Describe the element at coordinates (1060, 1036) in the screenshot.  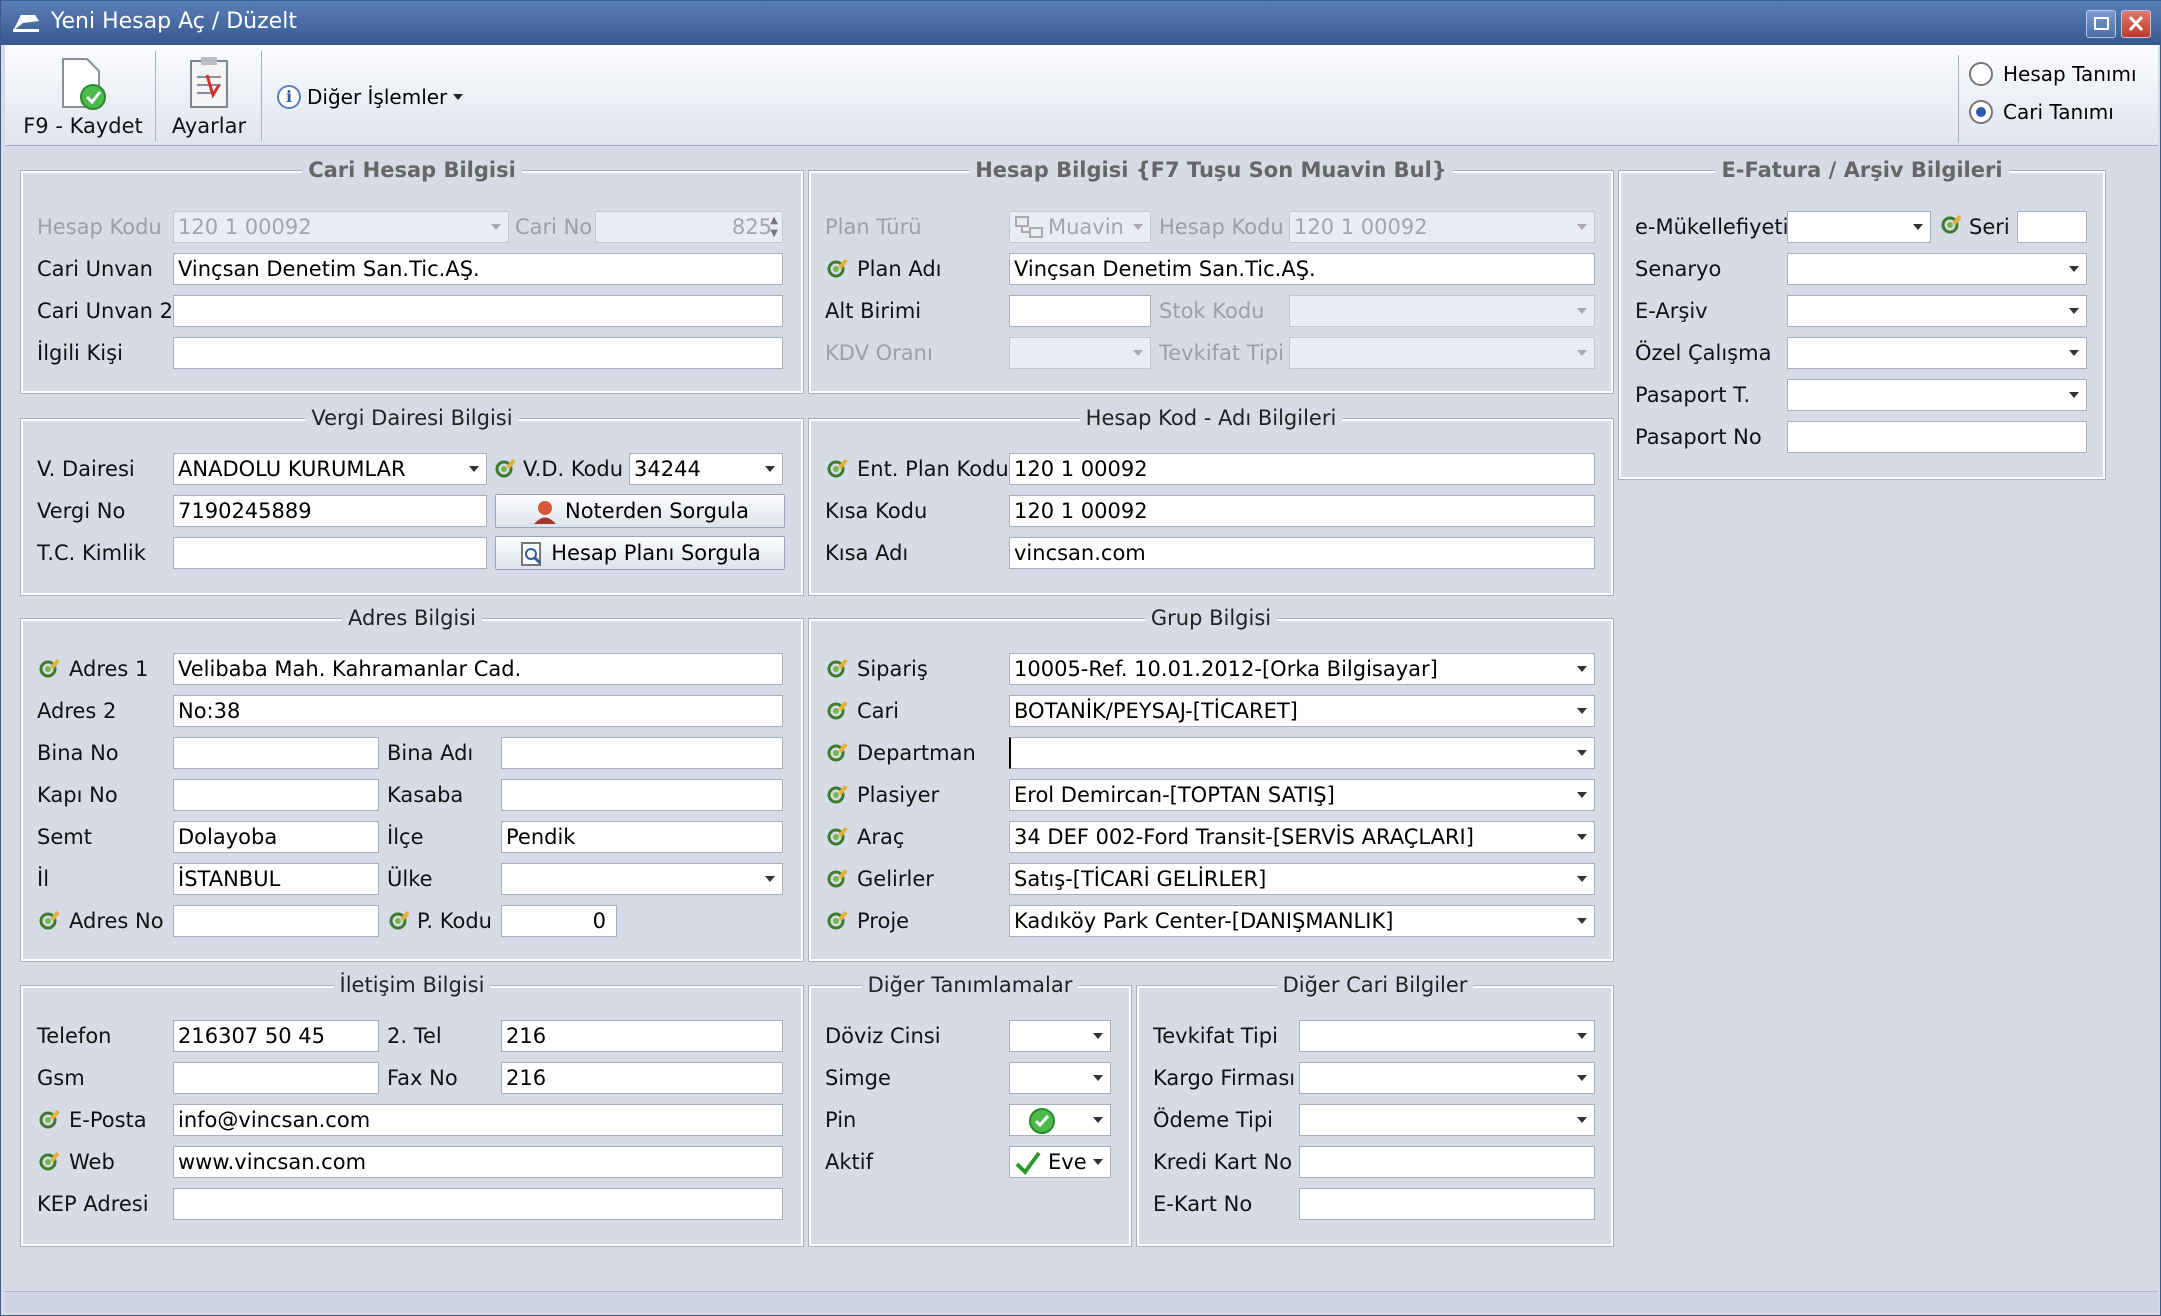
I see `currency-select` at that location.